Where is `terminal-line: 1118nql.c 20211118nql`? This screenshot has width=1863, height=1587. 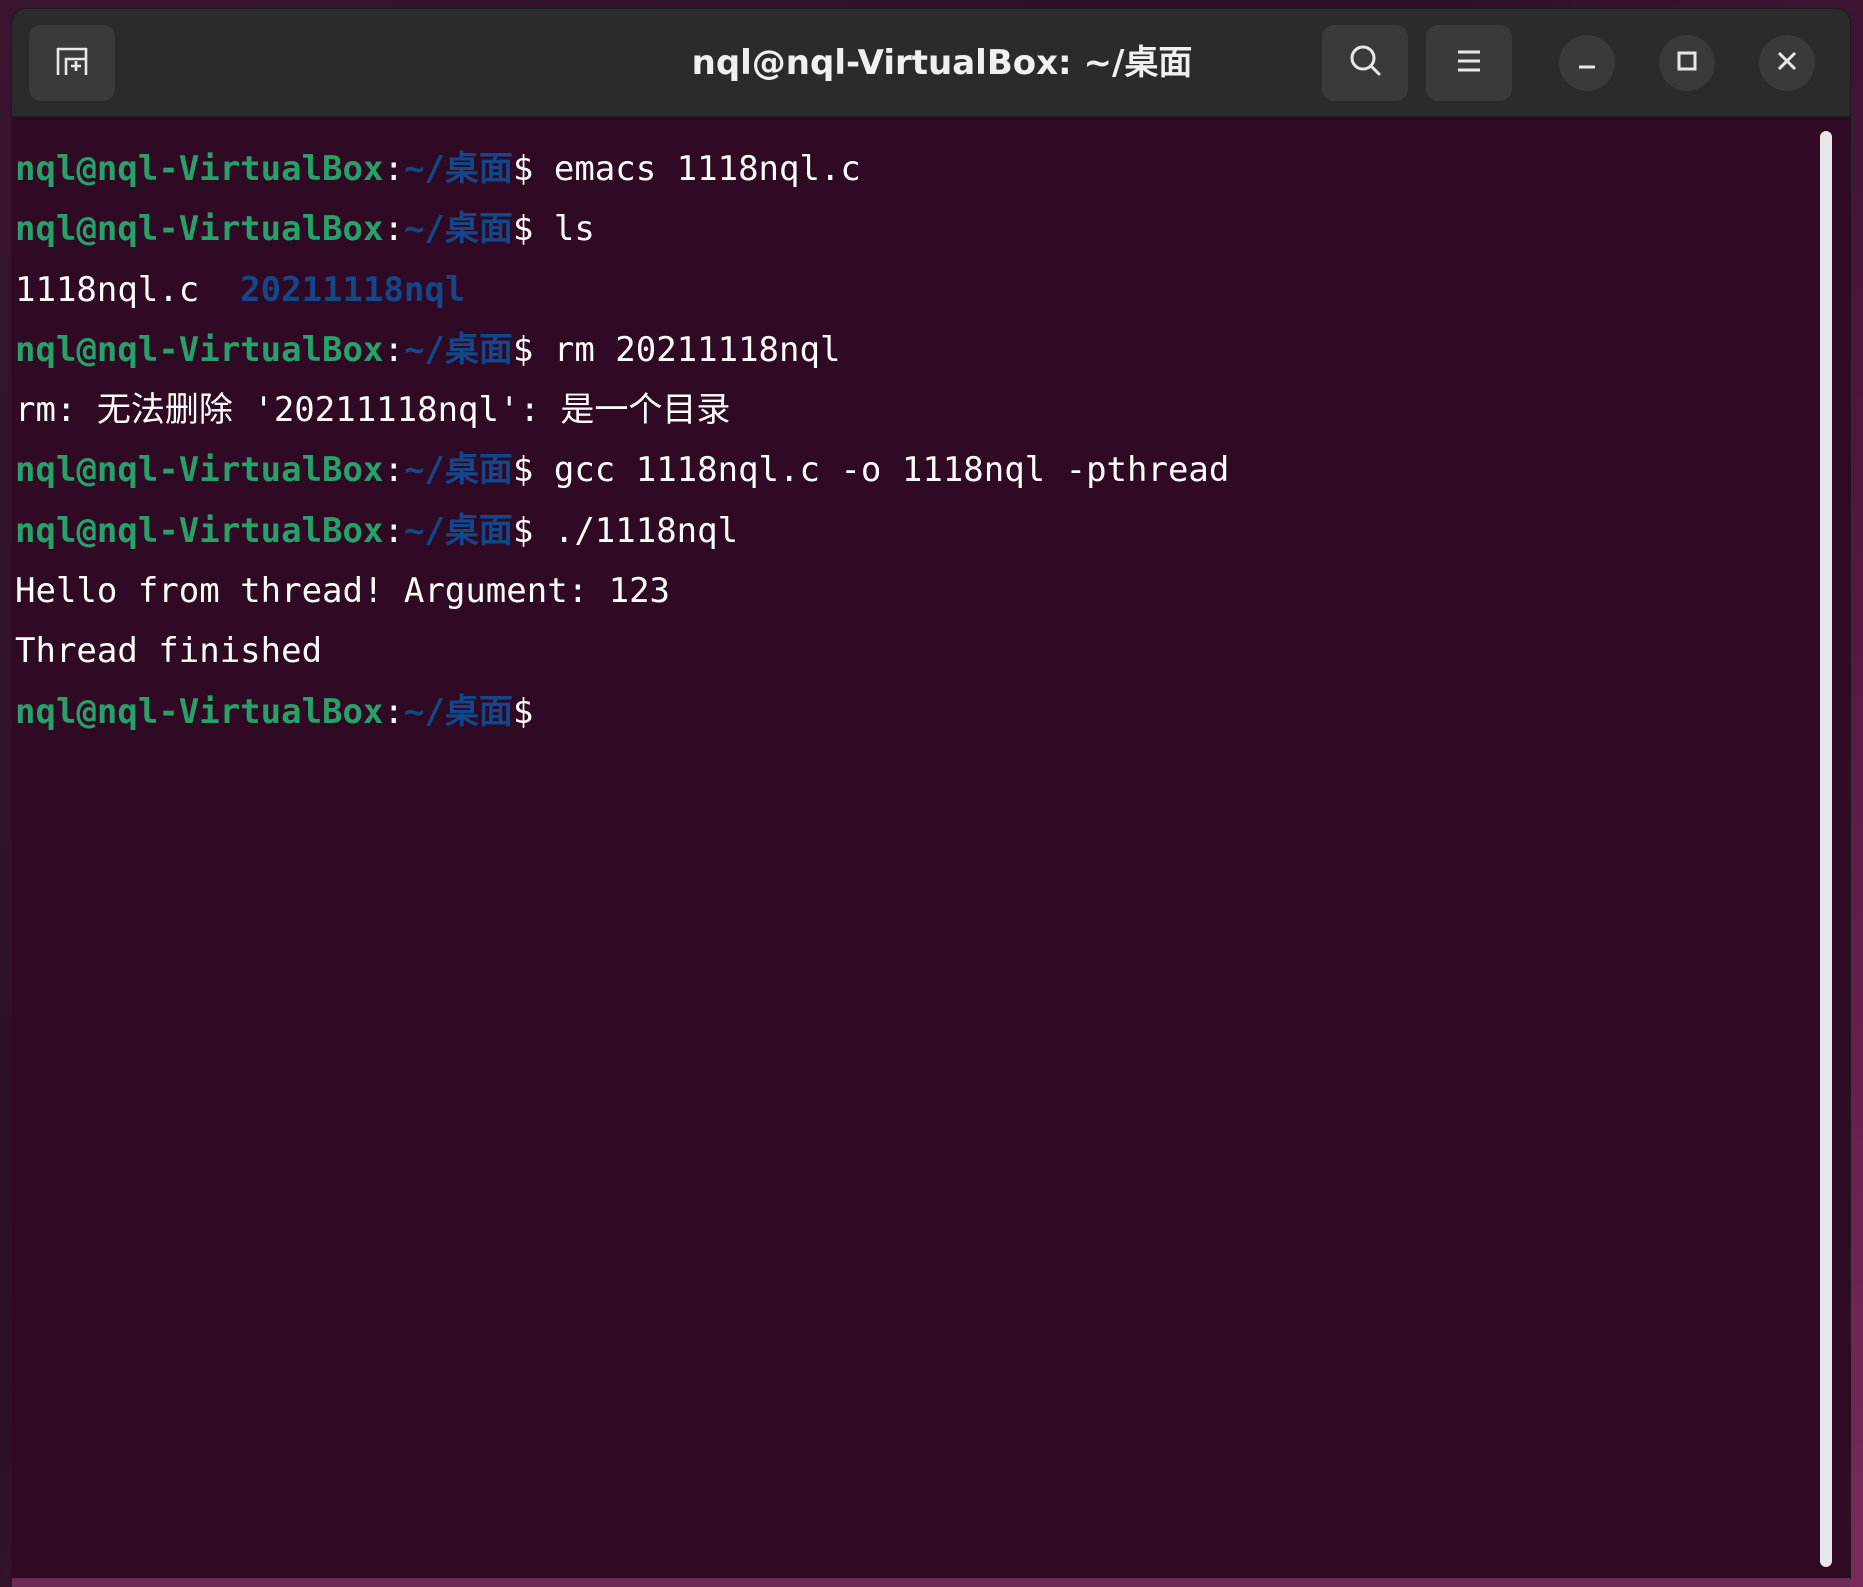
terminal-line: 1118nql.c 20211118nql is located at coordinates (918, 290).